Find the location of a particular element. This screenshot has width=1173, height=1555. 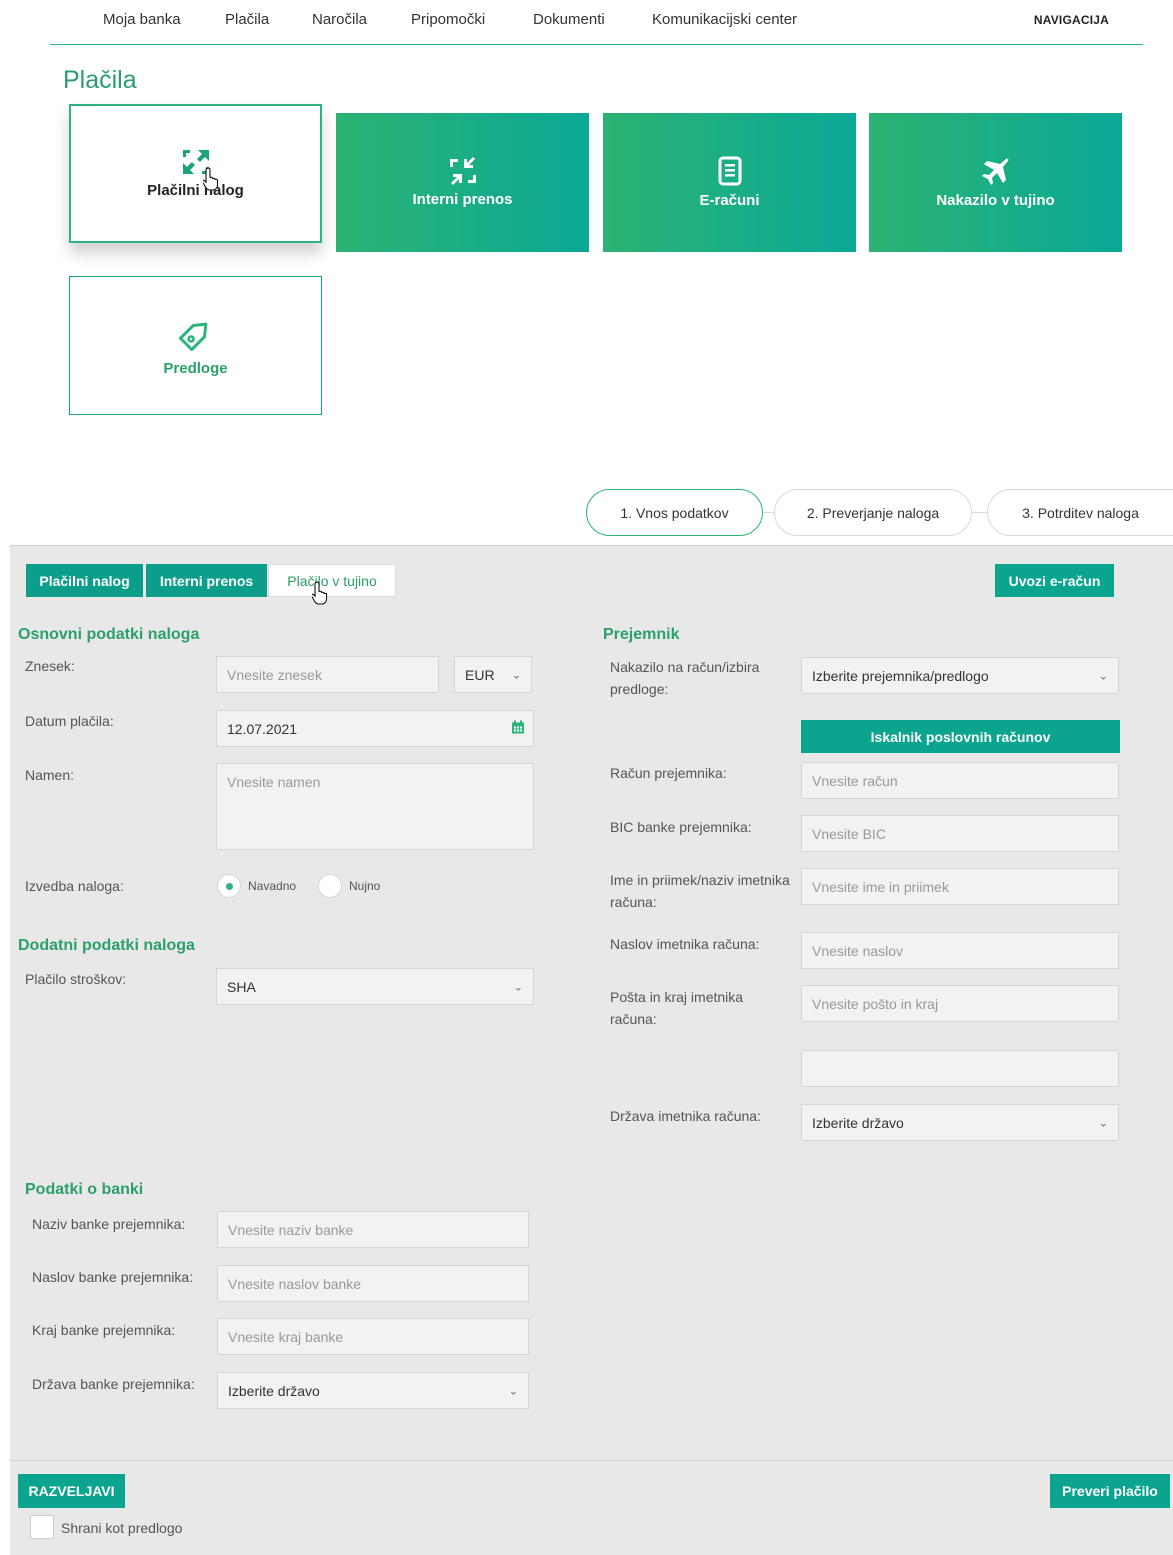

bic-input: Vnesite BIC is located at coordinates (960, 833).